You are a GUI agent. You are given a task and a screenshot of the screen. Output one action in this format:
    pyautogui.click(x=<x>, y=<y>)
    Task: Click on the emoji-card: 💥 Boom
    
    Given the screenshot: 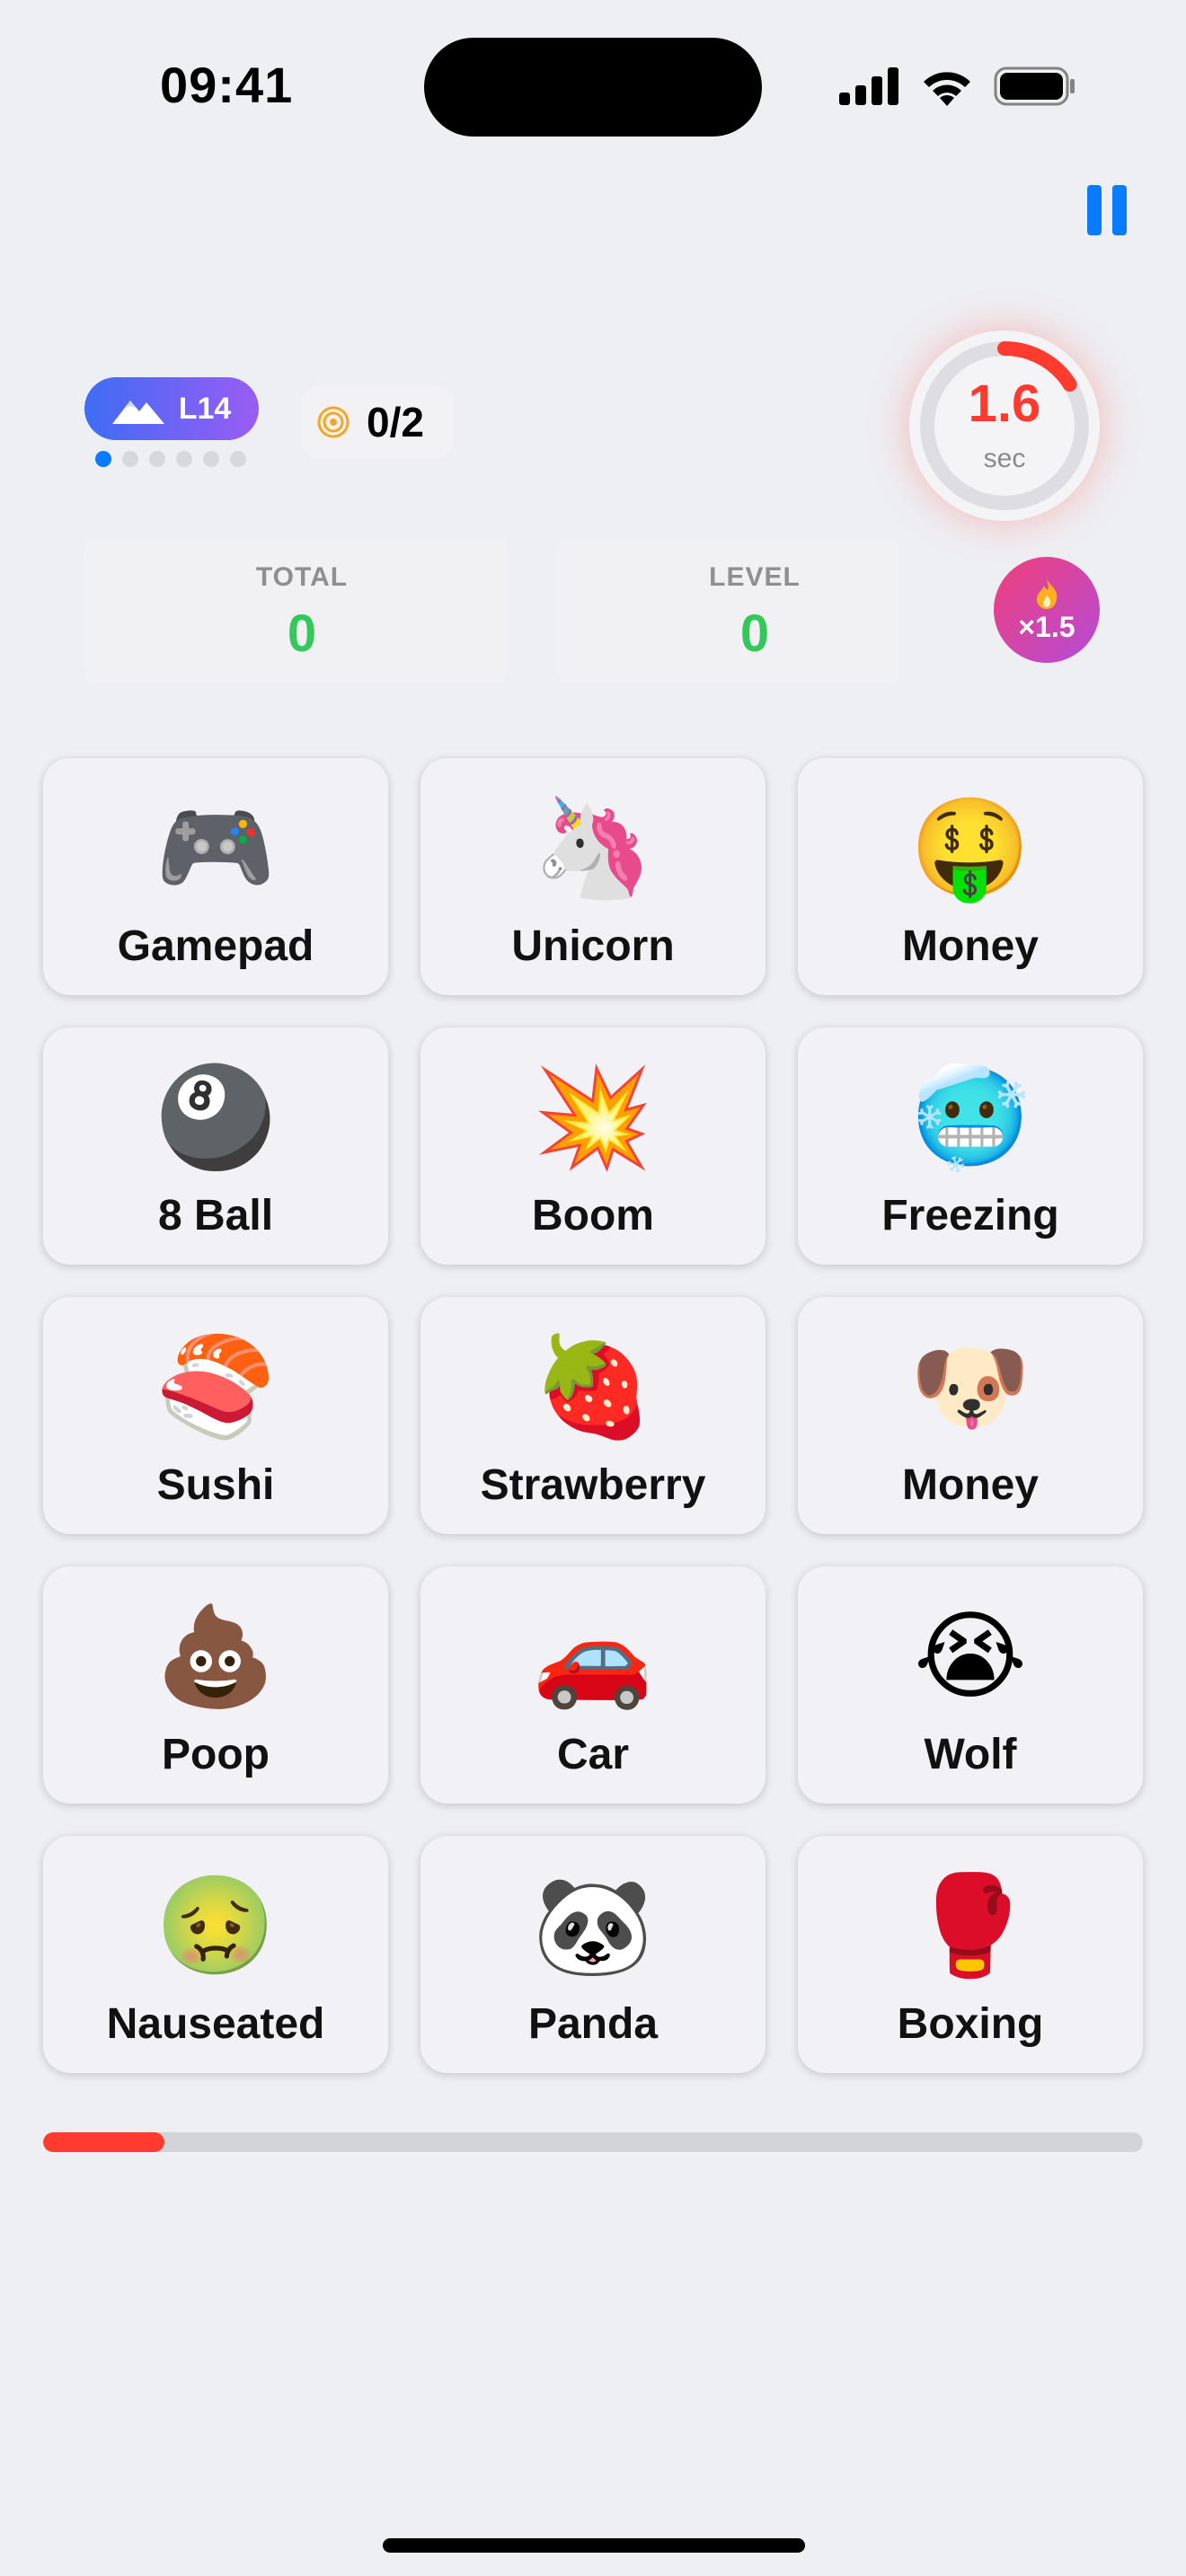 What is the action you would take?
    pyautogui.click(x=593, y=1146)
    